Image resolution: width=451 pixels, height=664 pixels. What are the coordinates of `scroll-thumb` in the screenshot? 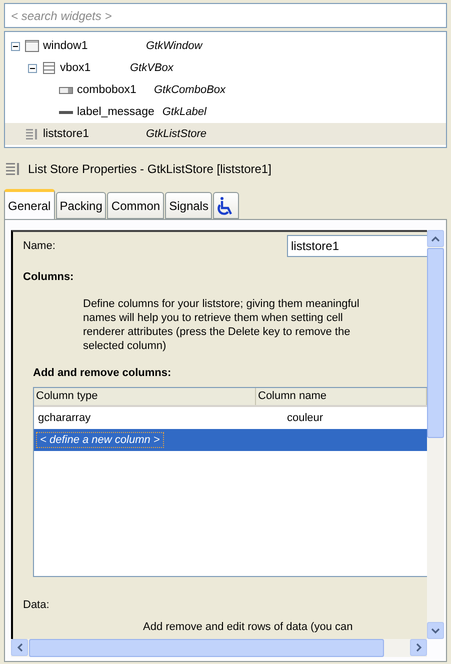 It's located at (435, 343).